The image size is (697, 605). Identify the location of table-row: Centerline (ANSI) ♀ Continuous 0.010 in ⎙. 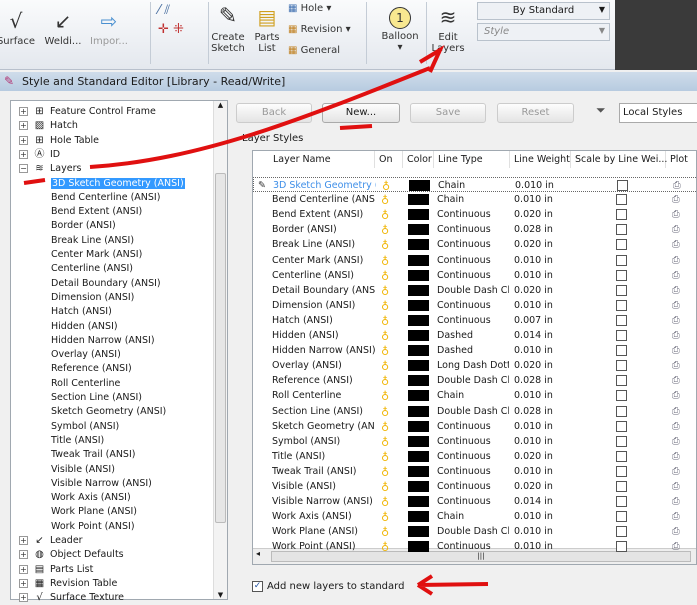
(474, 275).